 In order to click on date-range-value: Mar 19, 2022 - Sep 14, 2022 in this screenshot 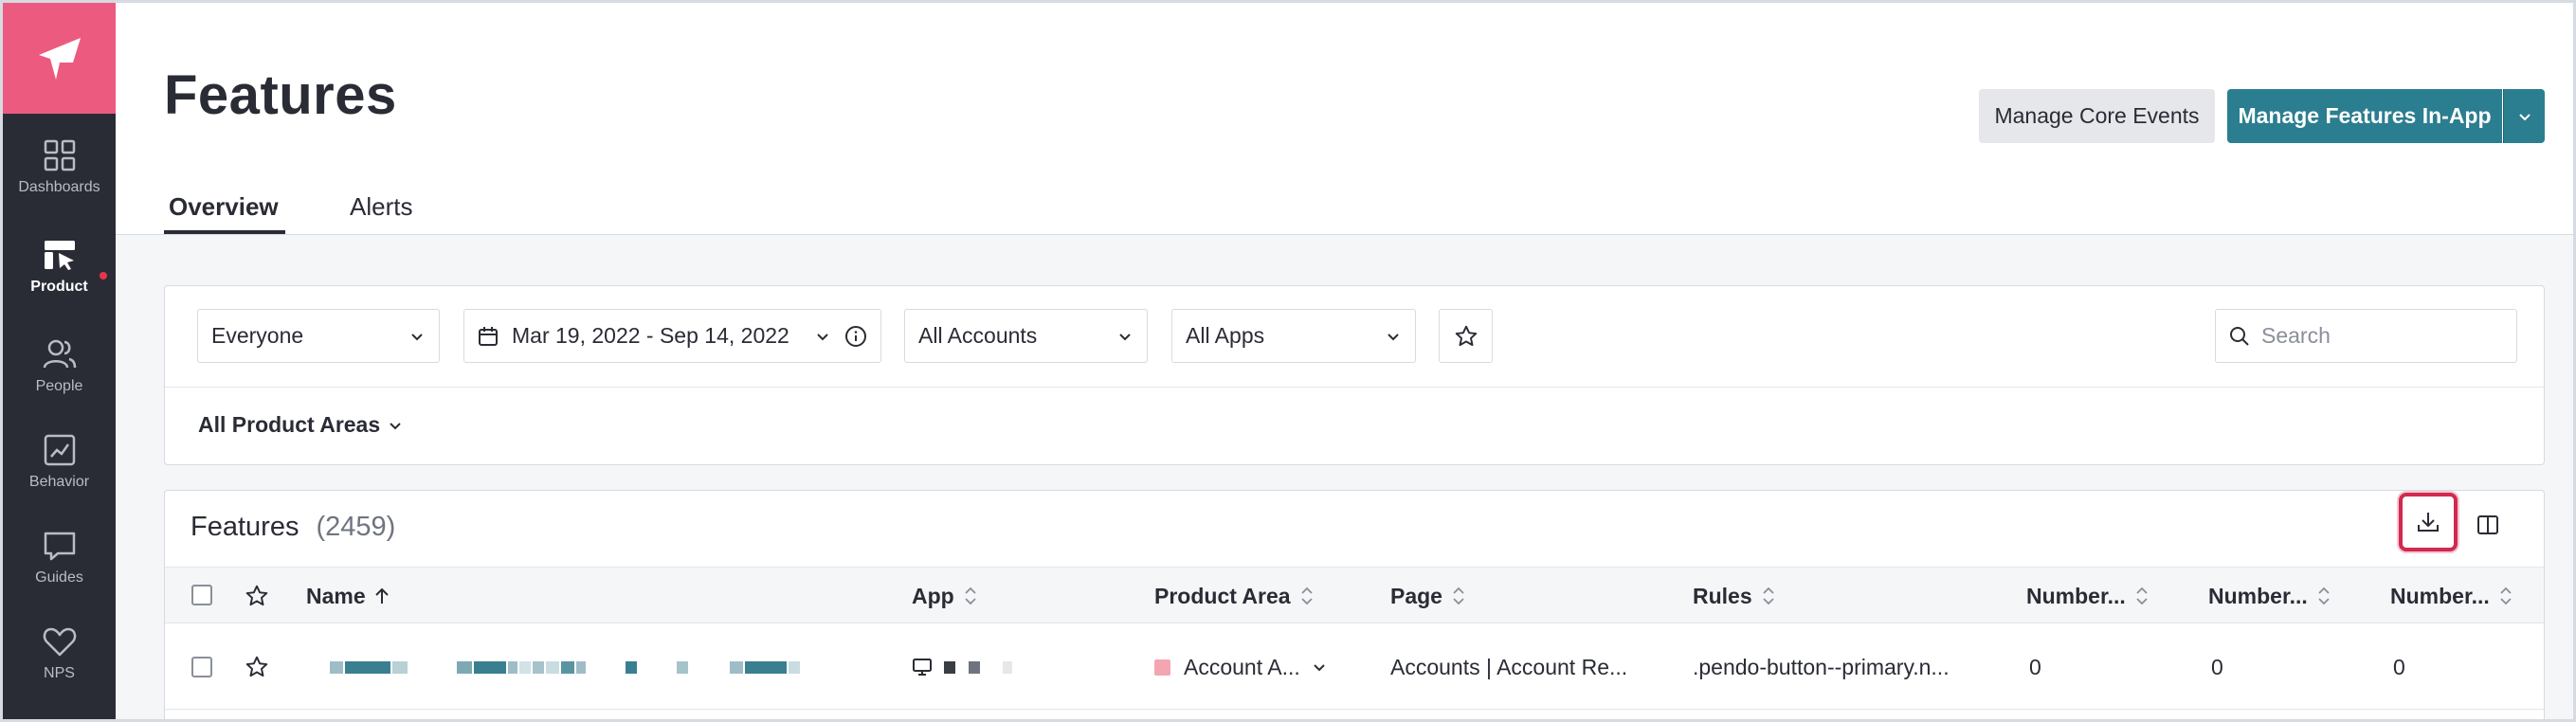, I will do `click(650, 335)`.